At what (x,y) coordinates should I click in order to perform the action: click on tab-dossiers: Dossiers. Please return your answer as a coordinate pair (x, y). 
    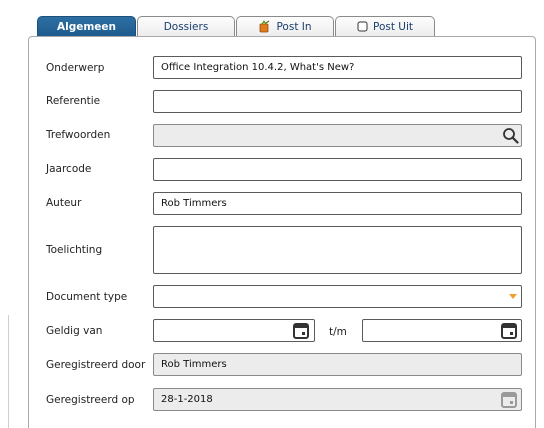
    Looking at the image, I should click on (186, 26).